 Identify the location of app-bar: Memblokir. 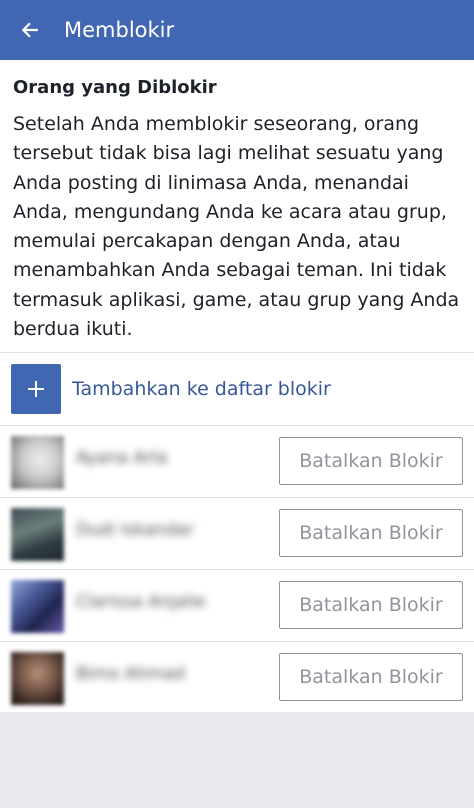
(237, 30).